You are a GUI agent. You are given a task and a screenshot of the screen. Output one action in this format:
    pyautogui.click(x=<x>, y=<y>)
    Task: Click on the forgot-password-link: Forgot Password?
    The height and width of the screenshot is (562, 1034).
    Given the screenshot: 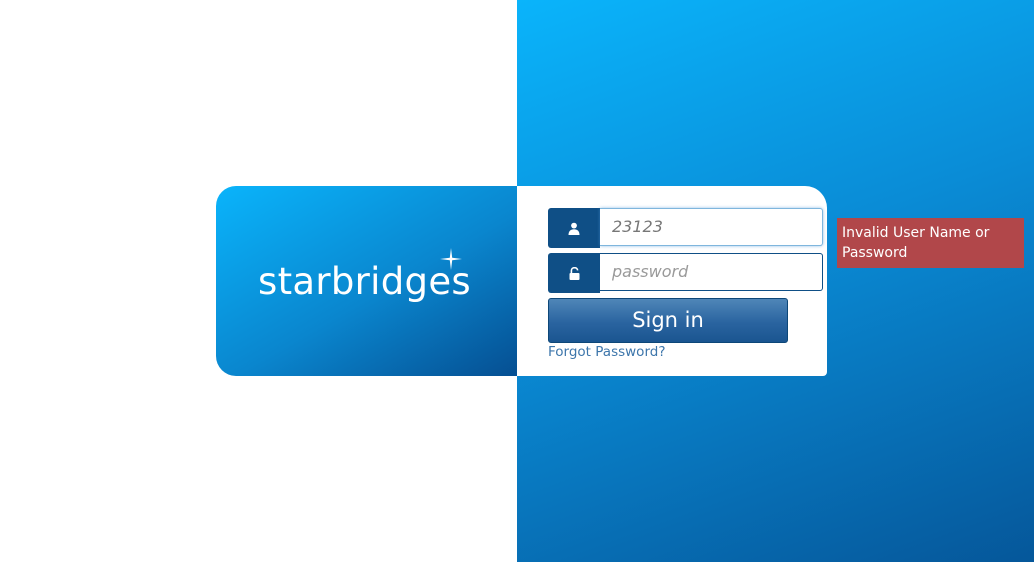 What is the action you would take?
    pyautogui.click(x=607, y=352)
    